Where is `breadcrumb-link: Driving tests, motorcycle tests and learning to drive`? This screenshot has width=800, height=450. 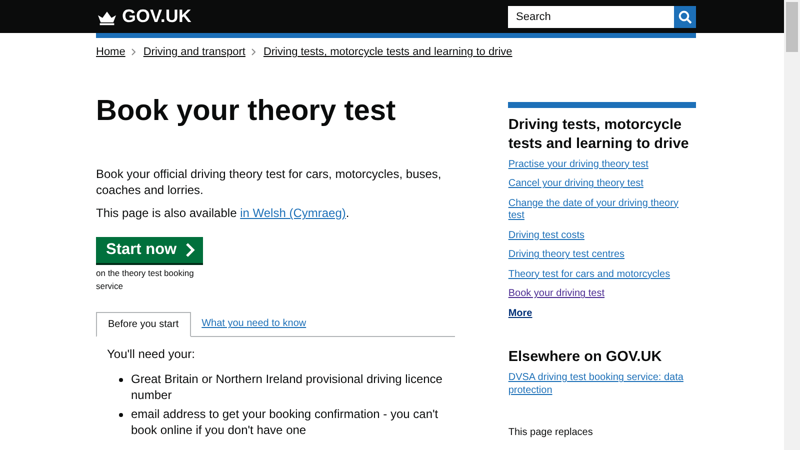
breadcrumb-link: Driving tests, motorcycle tests and learning to drive is located at coordinates (387, 52).